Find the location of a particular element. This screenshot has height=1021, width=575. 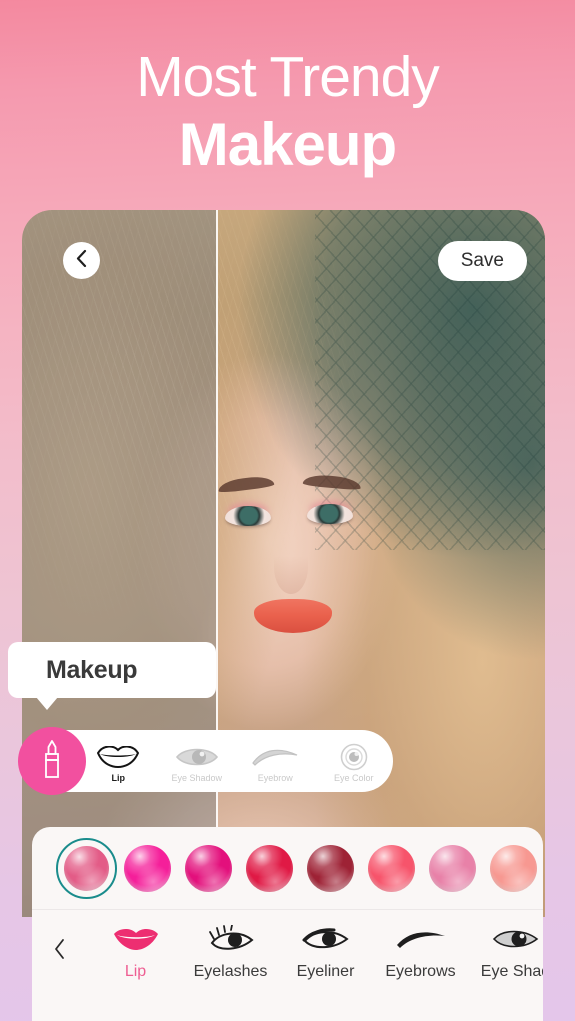

nav-label-eye-shadow: Eye Shad is located at coordinates (511, 971).